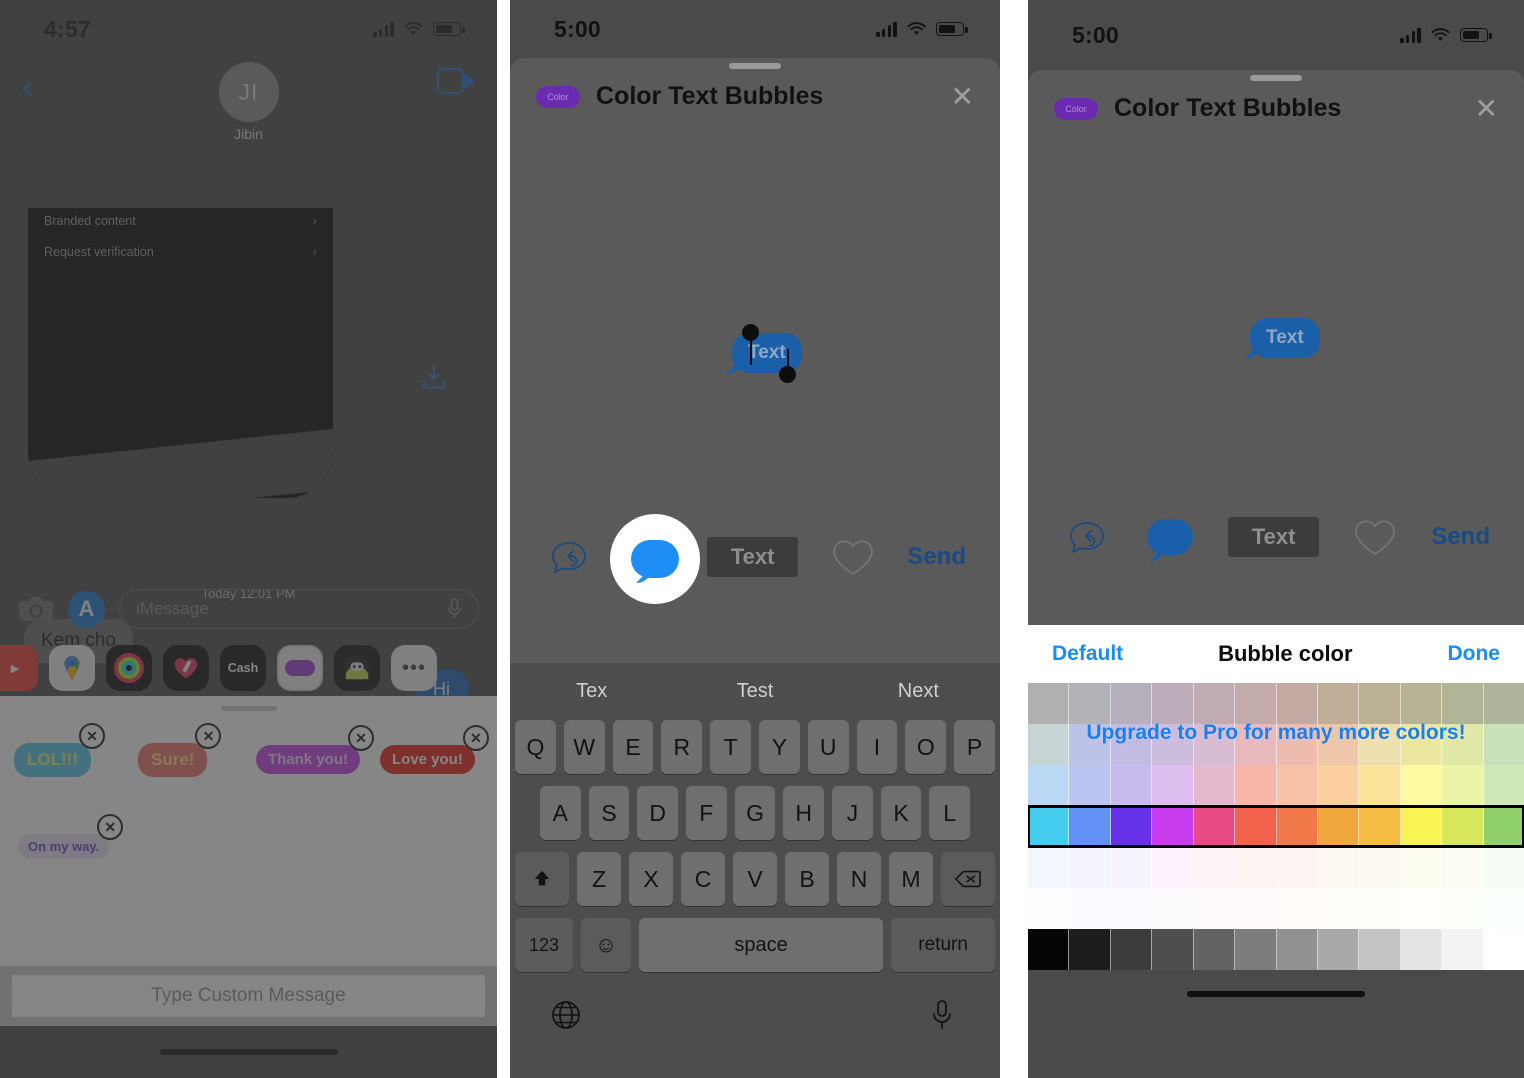 The height and width of the screenshot is (1078, 1524). I want to click on key-i: I, so click(877, 747).